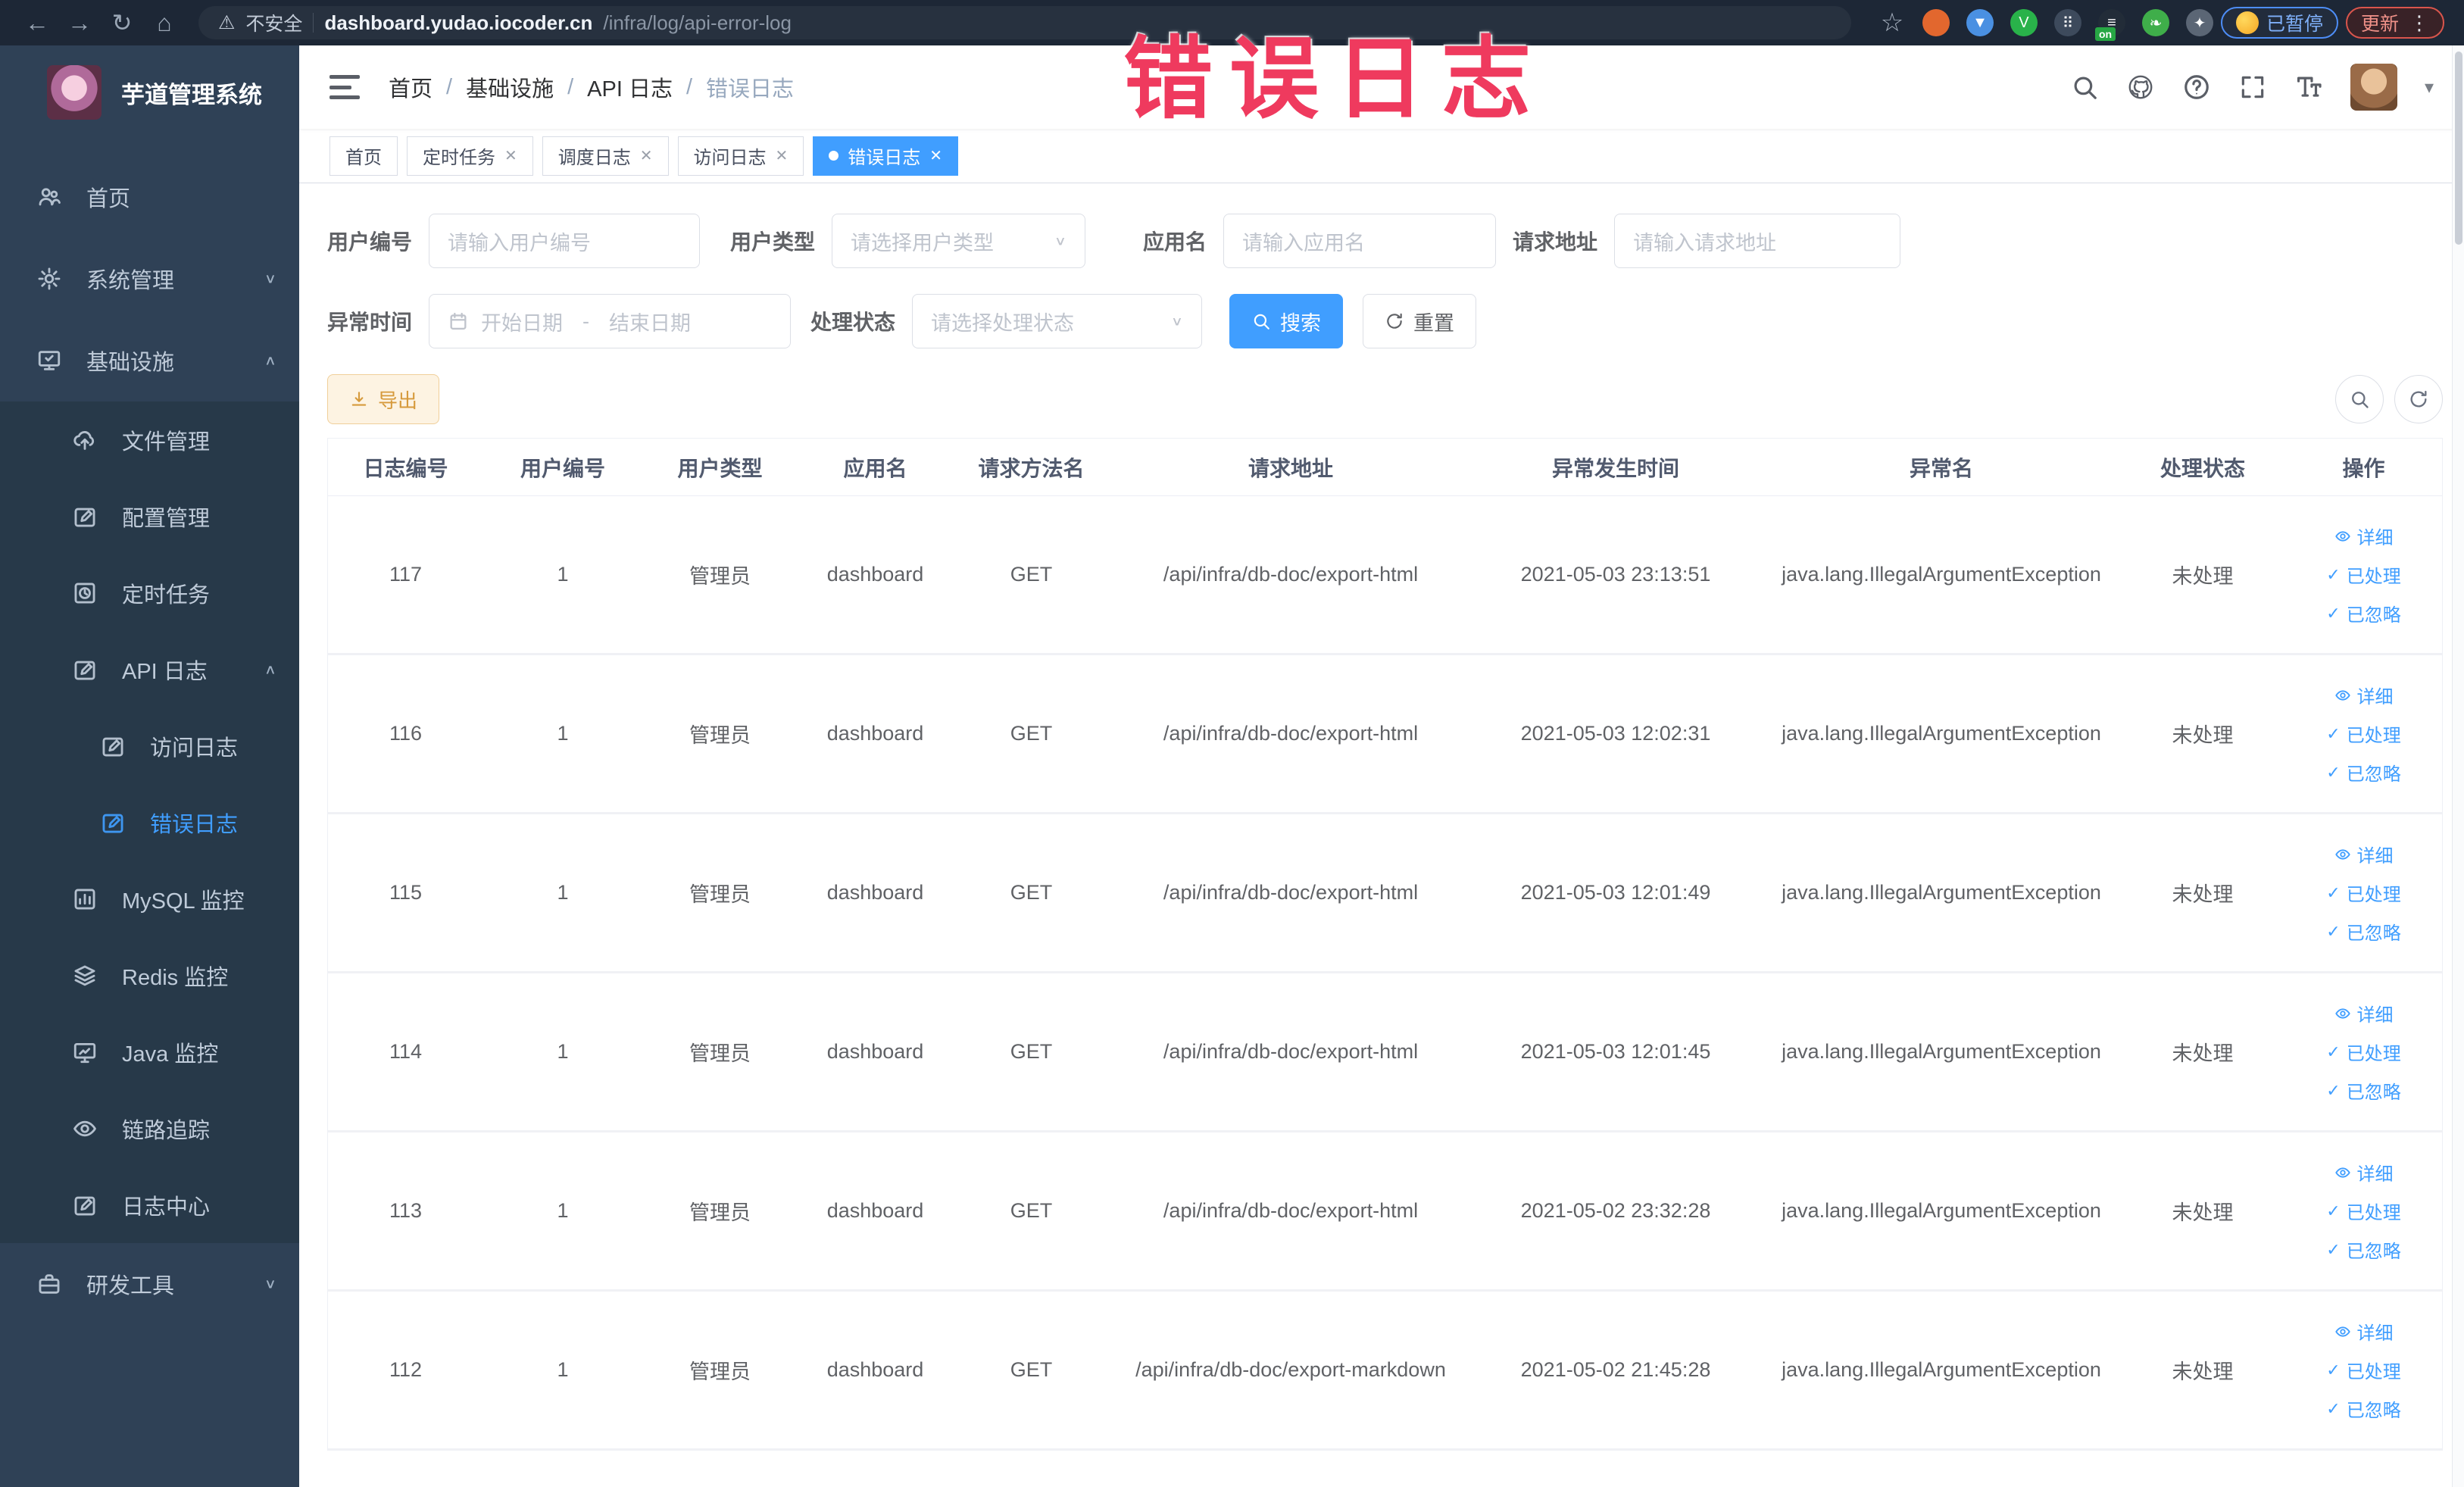  Describe the element at coordinates (383, 399) in the screenshot. I see `export-button: 导出` at that location.